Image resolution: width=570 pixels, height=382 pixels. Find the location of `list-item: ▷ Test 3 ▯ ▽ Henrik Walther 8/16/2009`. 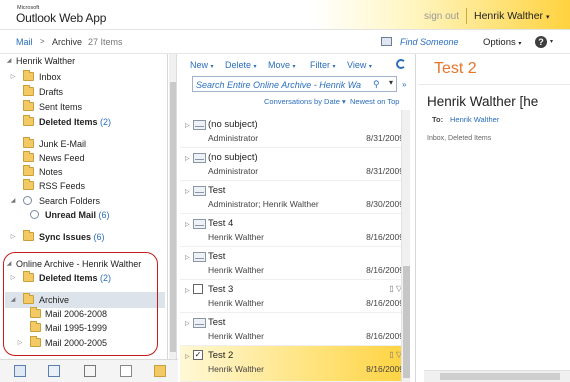

list-item: ▷ Test 3 ▯ ▽ Henrik Walther 8/16/2009 is located at coordinates (295, 296).